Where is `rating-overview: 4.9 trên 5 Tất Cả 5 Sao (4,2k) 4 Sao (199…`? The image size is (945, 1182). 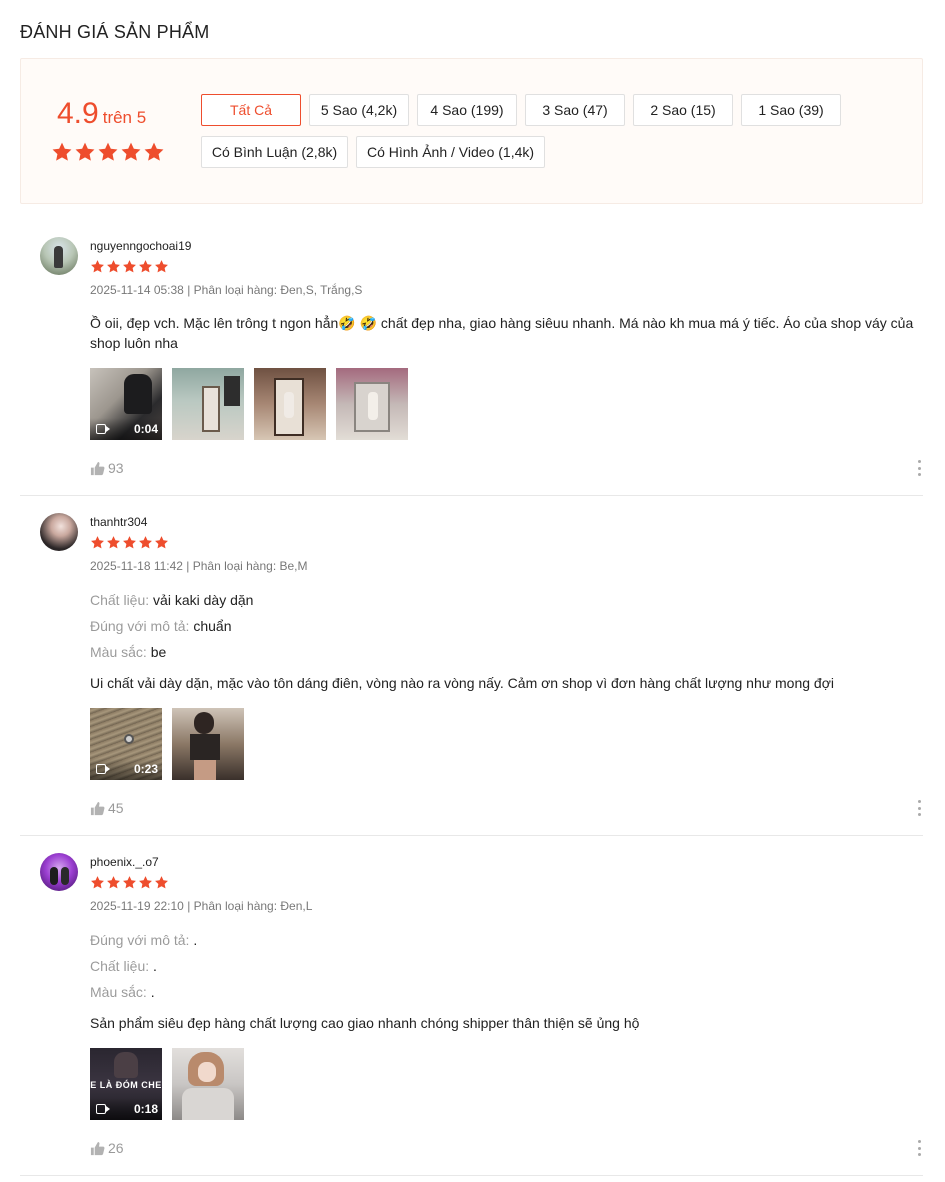 rating-overview: 4.9 trên 5 Tất Cả 5 Sao (4,2k) 4 Sao (199… is located at coordinates (471, 131).